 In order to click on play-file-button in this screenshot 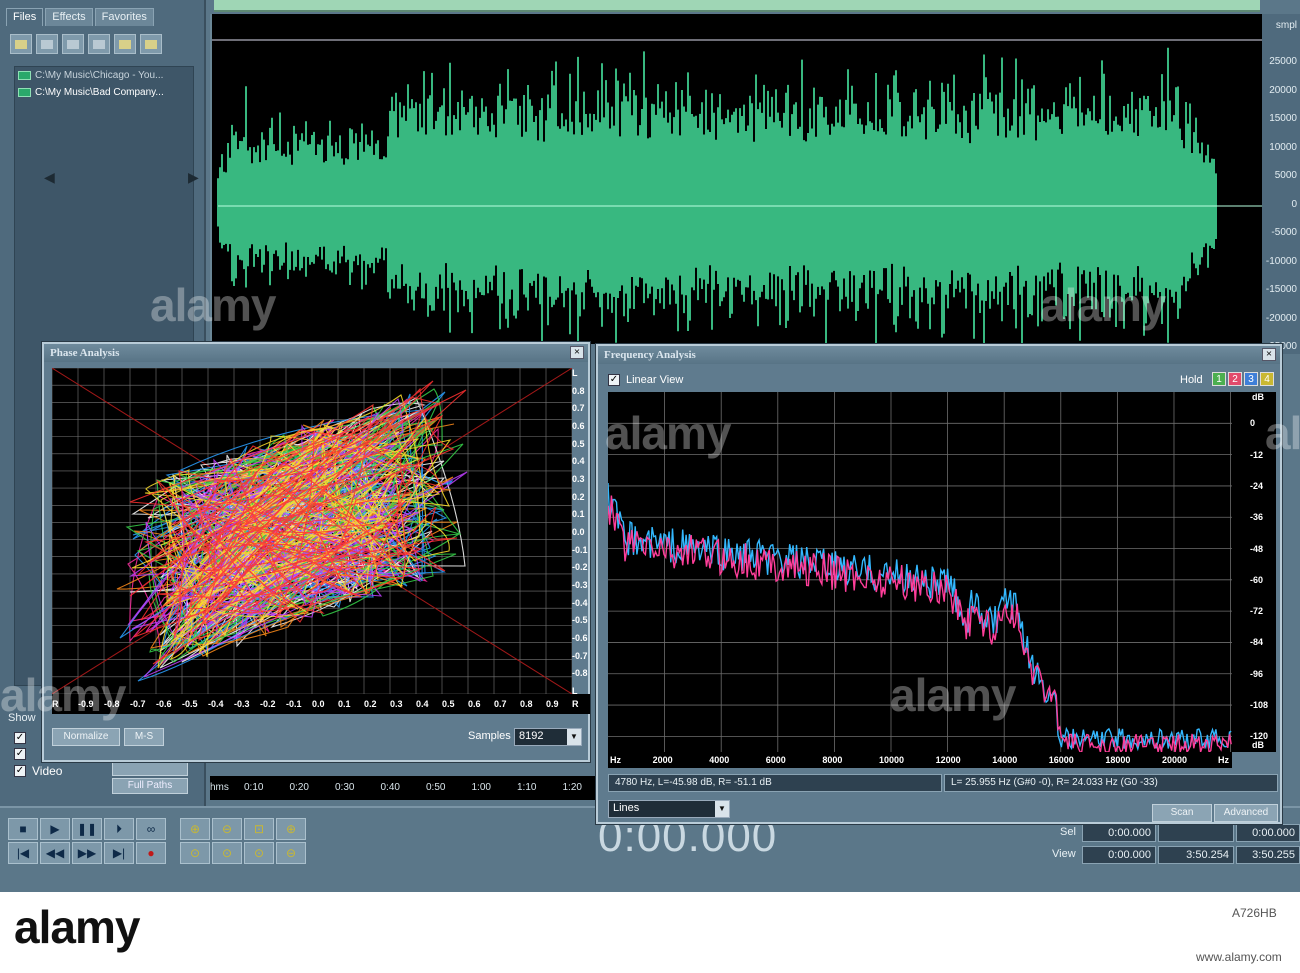, I will do `click(99, 44)`.